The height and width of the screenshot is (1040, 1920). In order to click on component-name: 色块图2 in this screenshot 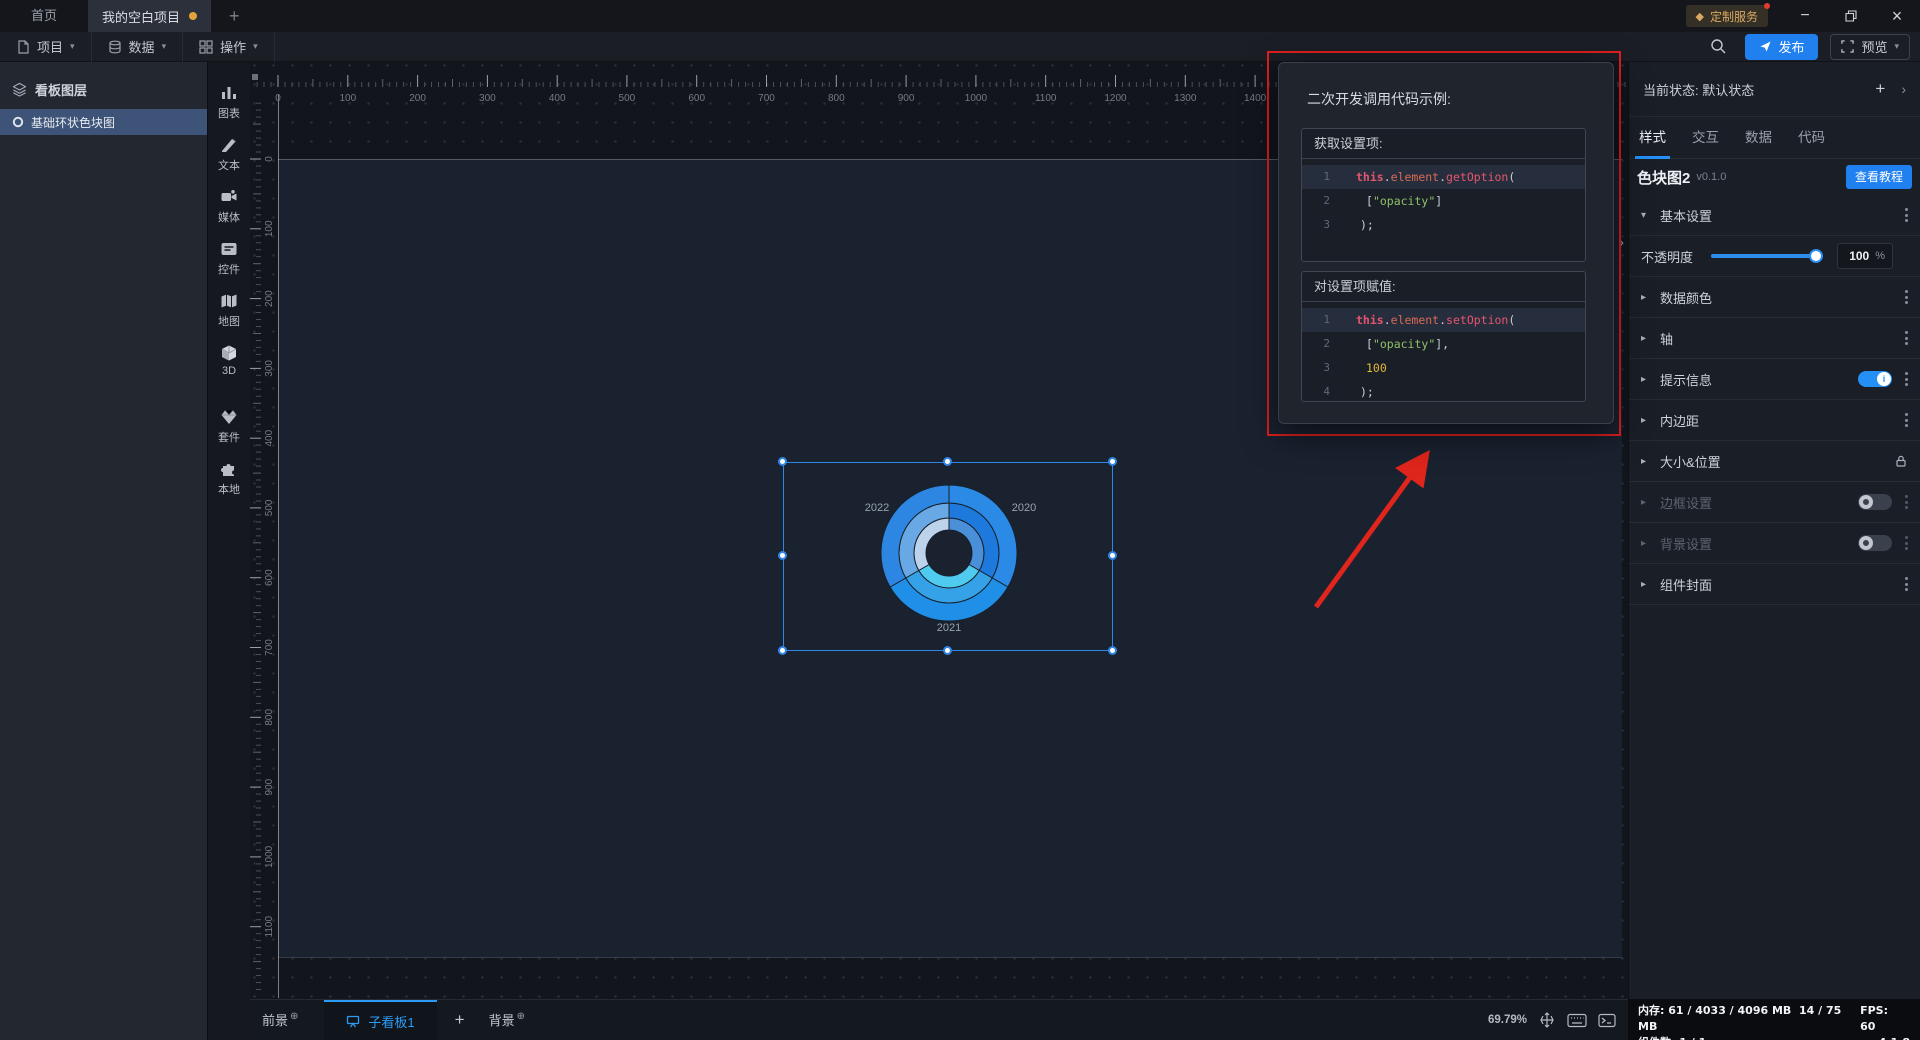, I will do `click(1664, 178)`.